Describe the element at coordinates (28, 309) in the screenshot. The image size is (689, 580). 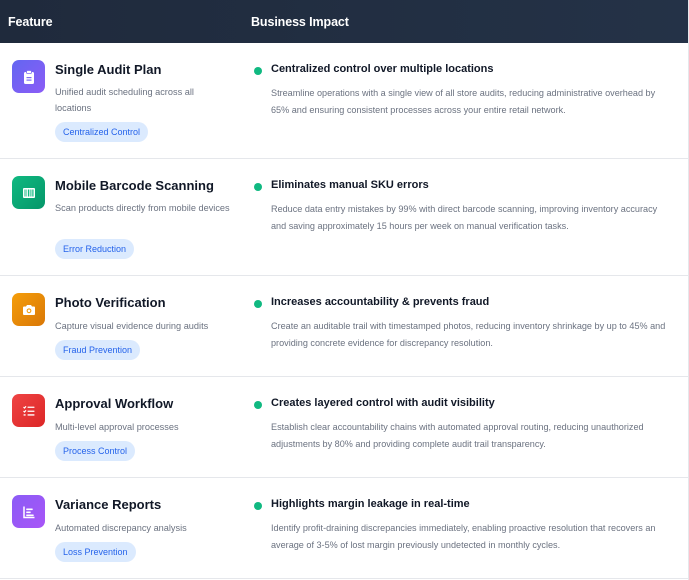
I see `camera-icon` at that location.